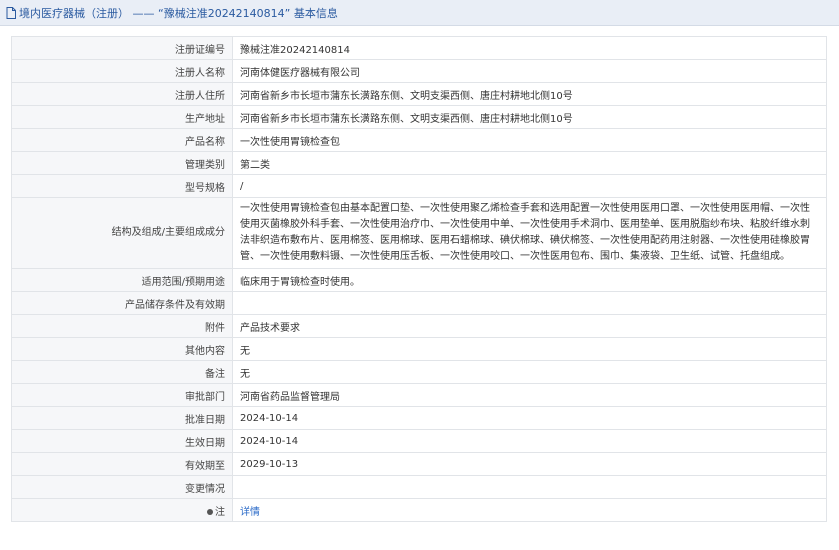  I want to click on field-label: 变更情况, so click(122, 487).